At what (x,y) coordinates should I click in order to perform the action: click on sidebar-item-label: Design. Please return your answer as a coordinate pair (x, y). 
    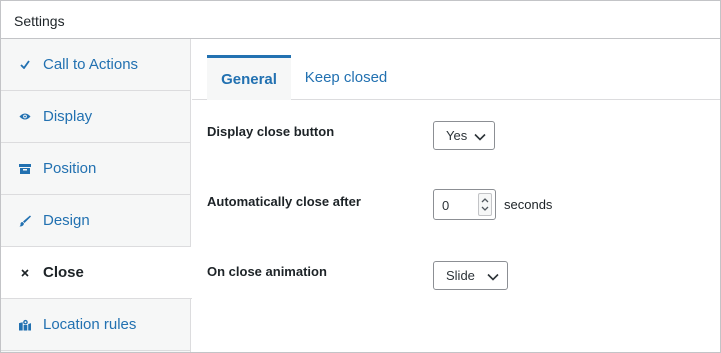
    Looking at the image, I should click on (66, 220).